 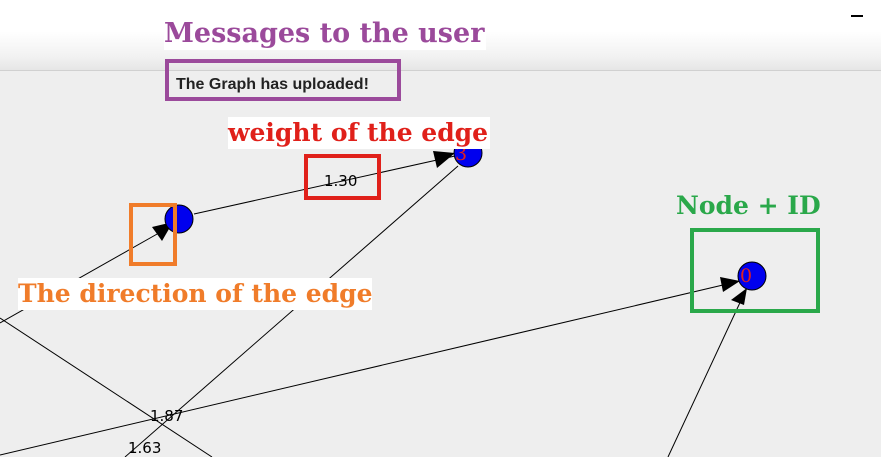 I want to click on node-highlight-box, so click(x=755, y=270).